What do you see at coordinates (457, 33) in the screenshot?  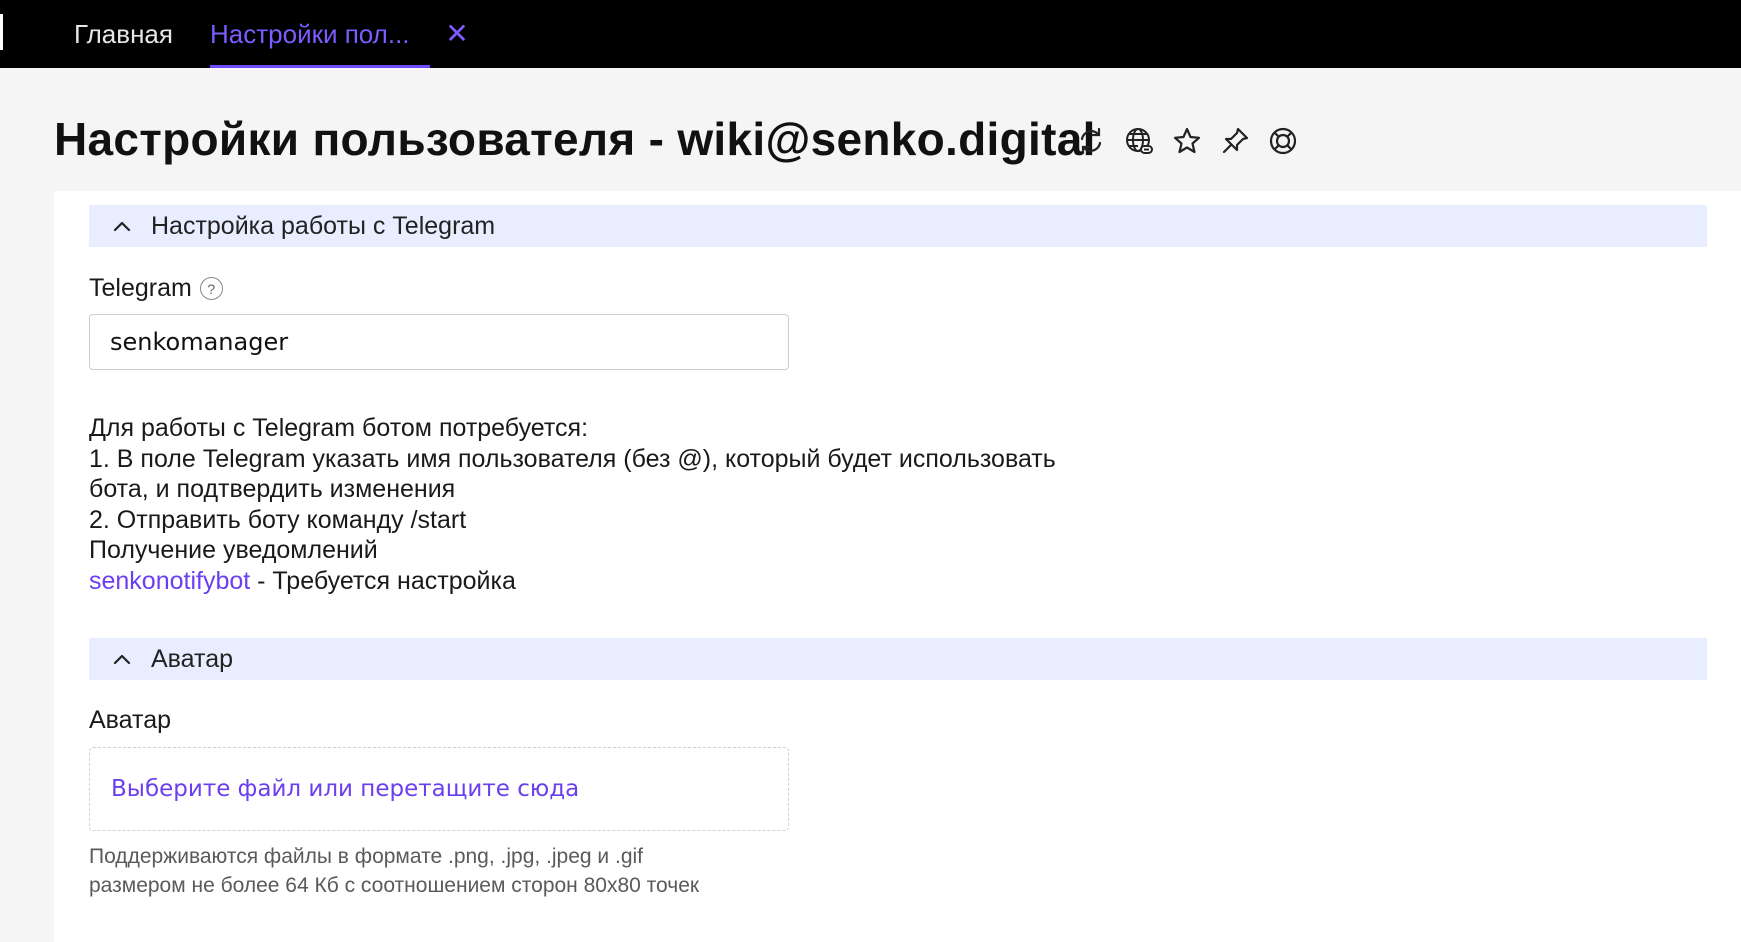 I see `close-tab-icon: ✕` at bounding box center [457, 33].